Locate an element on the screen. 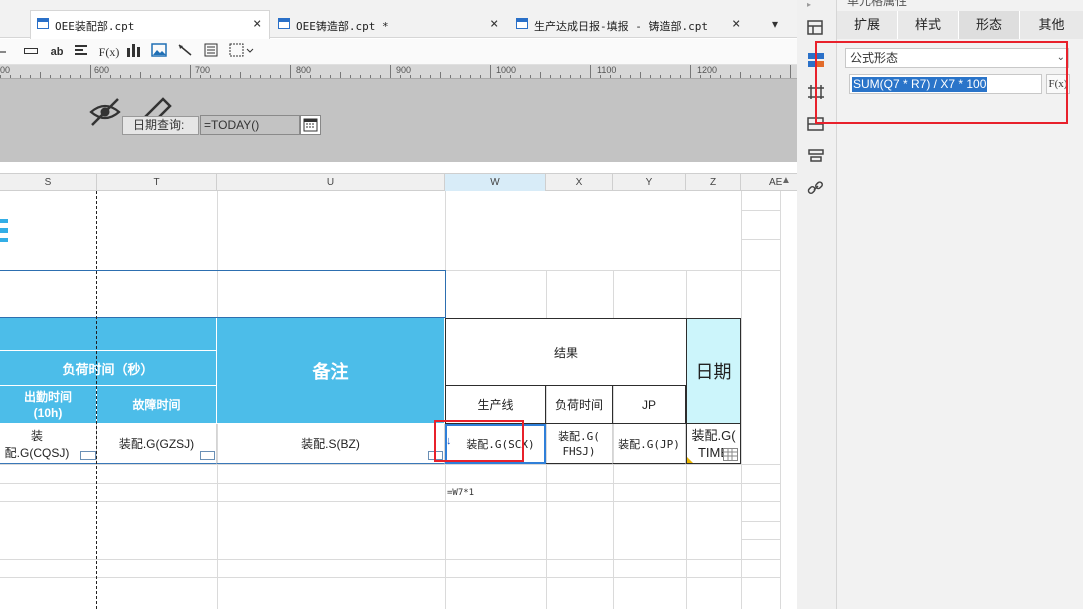  tab-other: 其他 is located at coordinates (1051, 25).